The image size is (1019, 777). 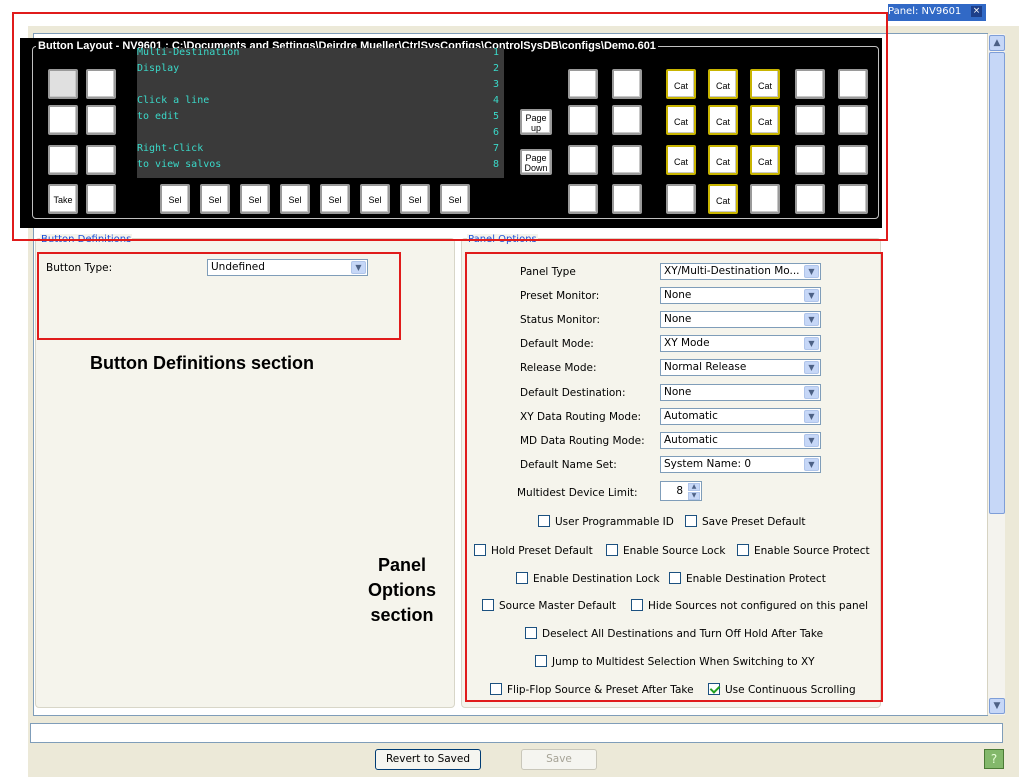 What do you see at coordinates (219, 296) in the screenshot?
I see `button-definitions-highlight` at bounding box center [219, 296].